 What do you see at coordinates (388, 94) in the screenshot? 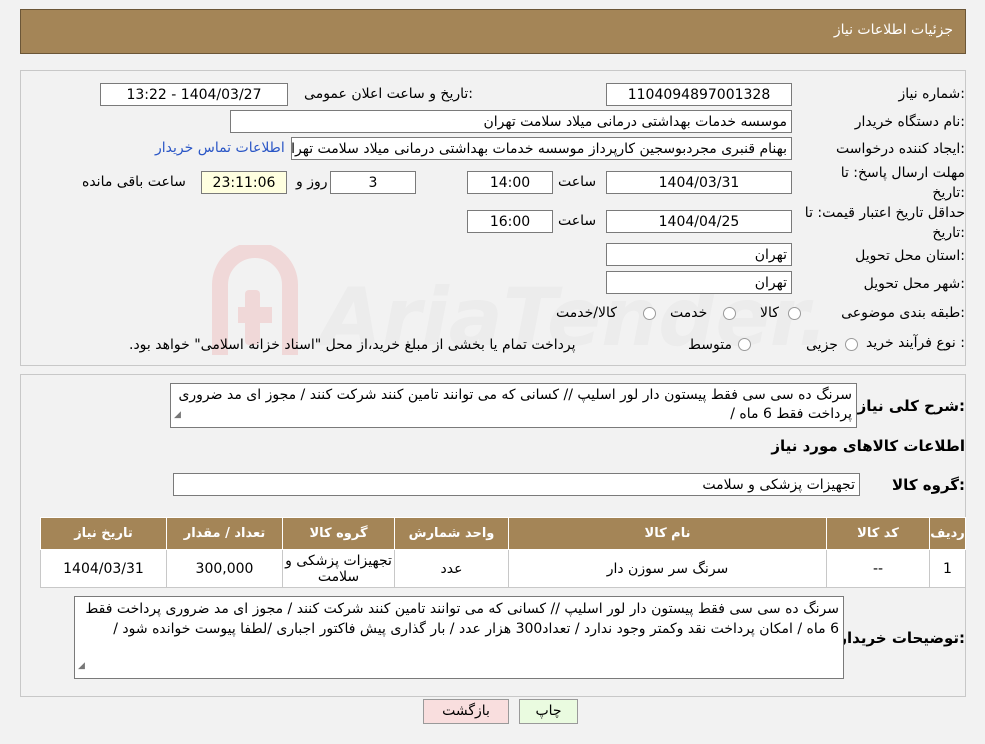
I see `announce-label: تاریخ و ساعت اعلان عمومی:` at bounding box center [388, 94].